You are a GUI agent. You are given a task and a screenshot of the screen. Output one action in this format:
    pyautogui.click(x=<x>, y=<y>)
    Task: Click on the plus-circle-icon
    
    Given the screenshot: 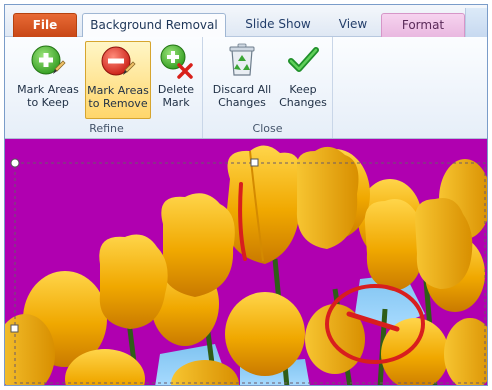 What is the action you would take?
    pyautogui.click(x=48, y=60)
    